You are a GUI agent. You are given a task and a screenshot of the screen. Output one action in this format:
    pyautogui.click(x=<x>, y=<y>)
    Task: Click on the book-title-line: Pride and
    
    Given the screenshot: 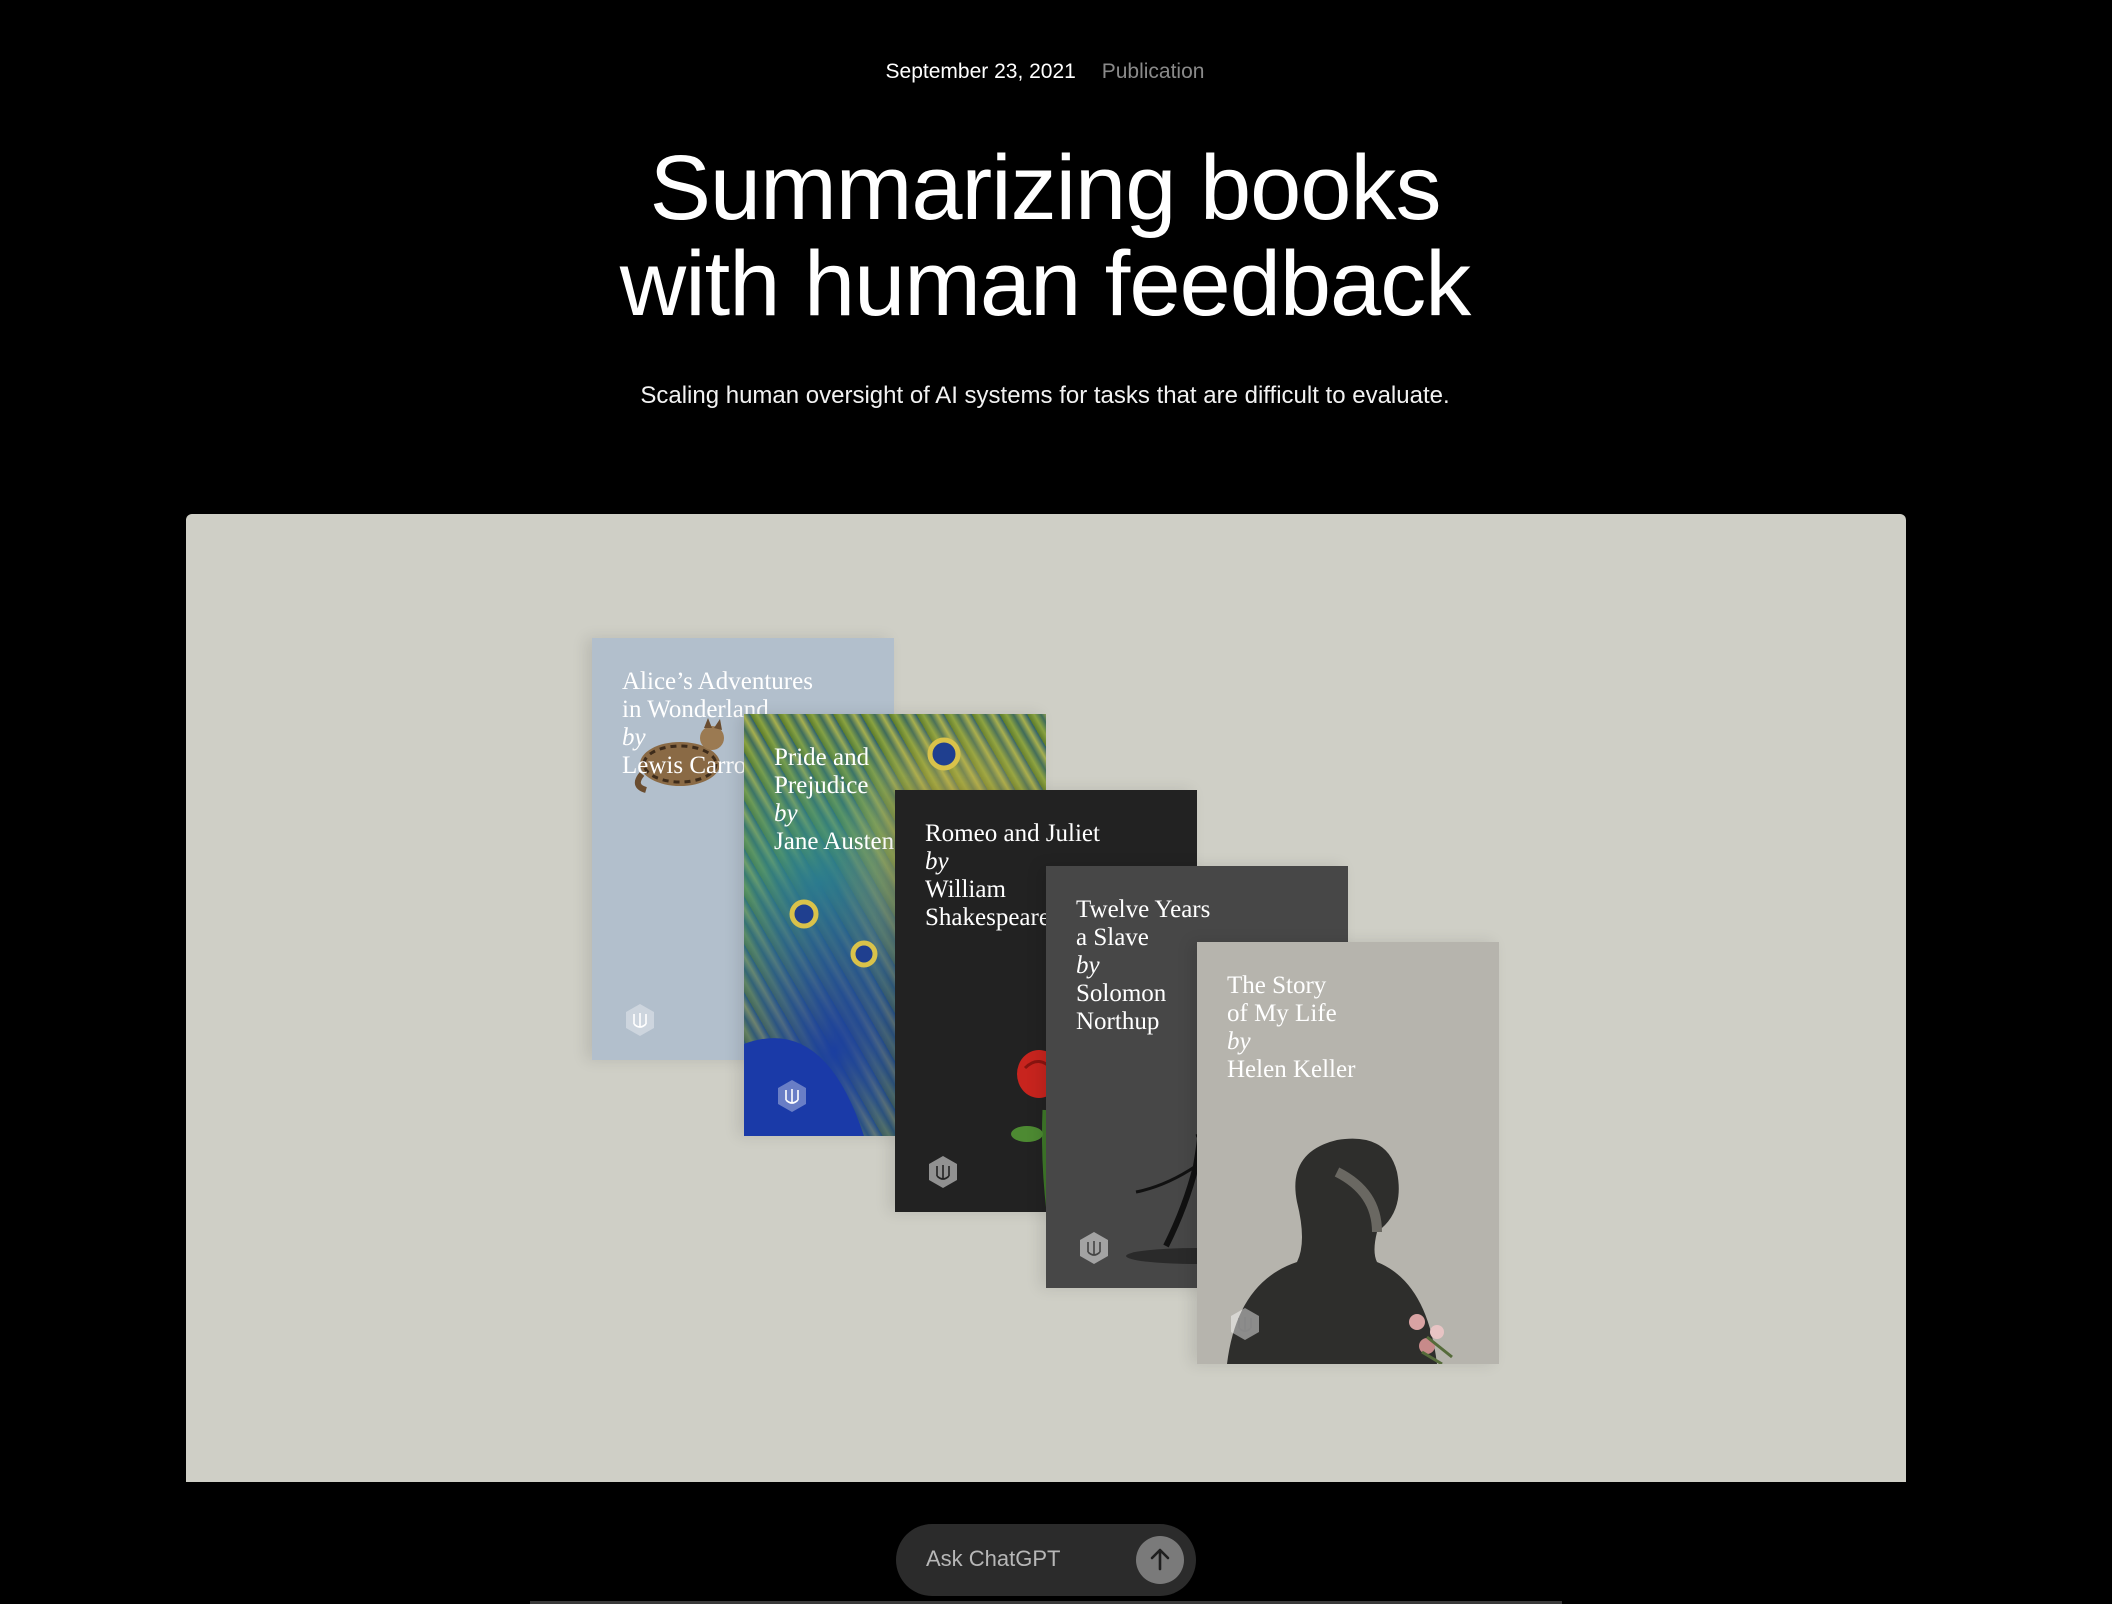 What is the action you would take?
    pyautogui.click(x=822, y=757)
    